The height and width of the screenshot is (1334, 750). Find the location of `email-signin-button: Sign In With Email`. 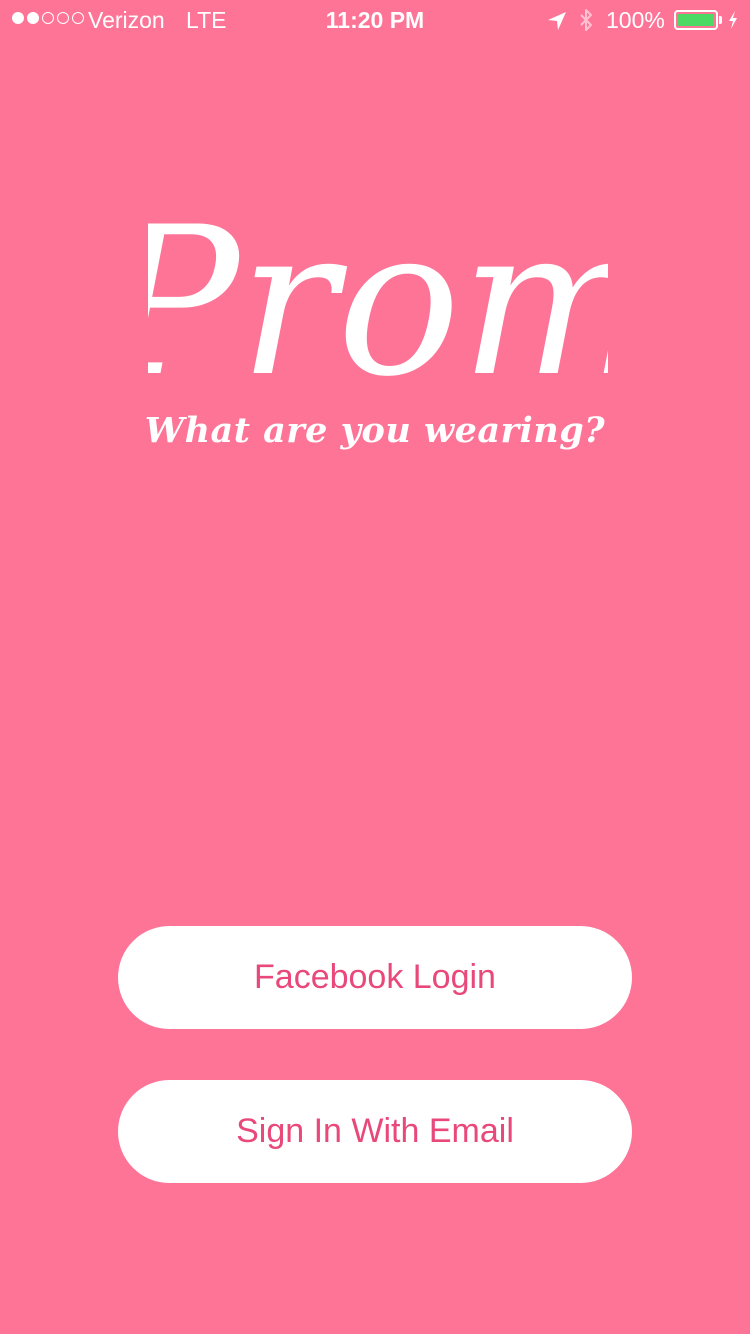

email-signin-button: Sign In With Email is located at coordinates (375, 1131).